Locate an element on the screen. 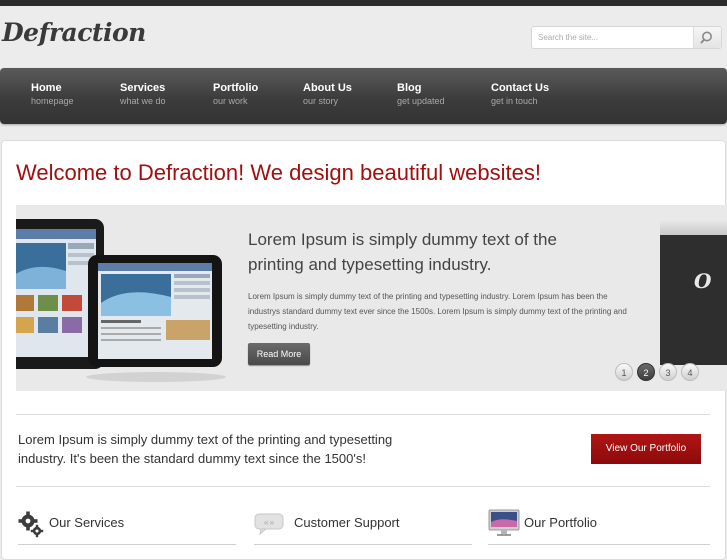  nav-sublabel: our work is located at coordinates (230, 101).